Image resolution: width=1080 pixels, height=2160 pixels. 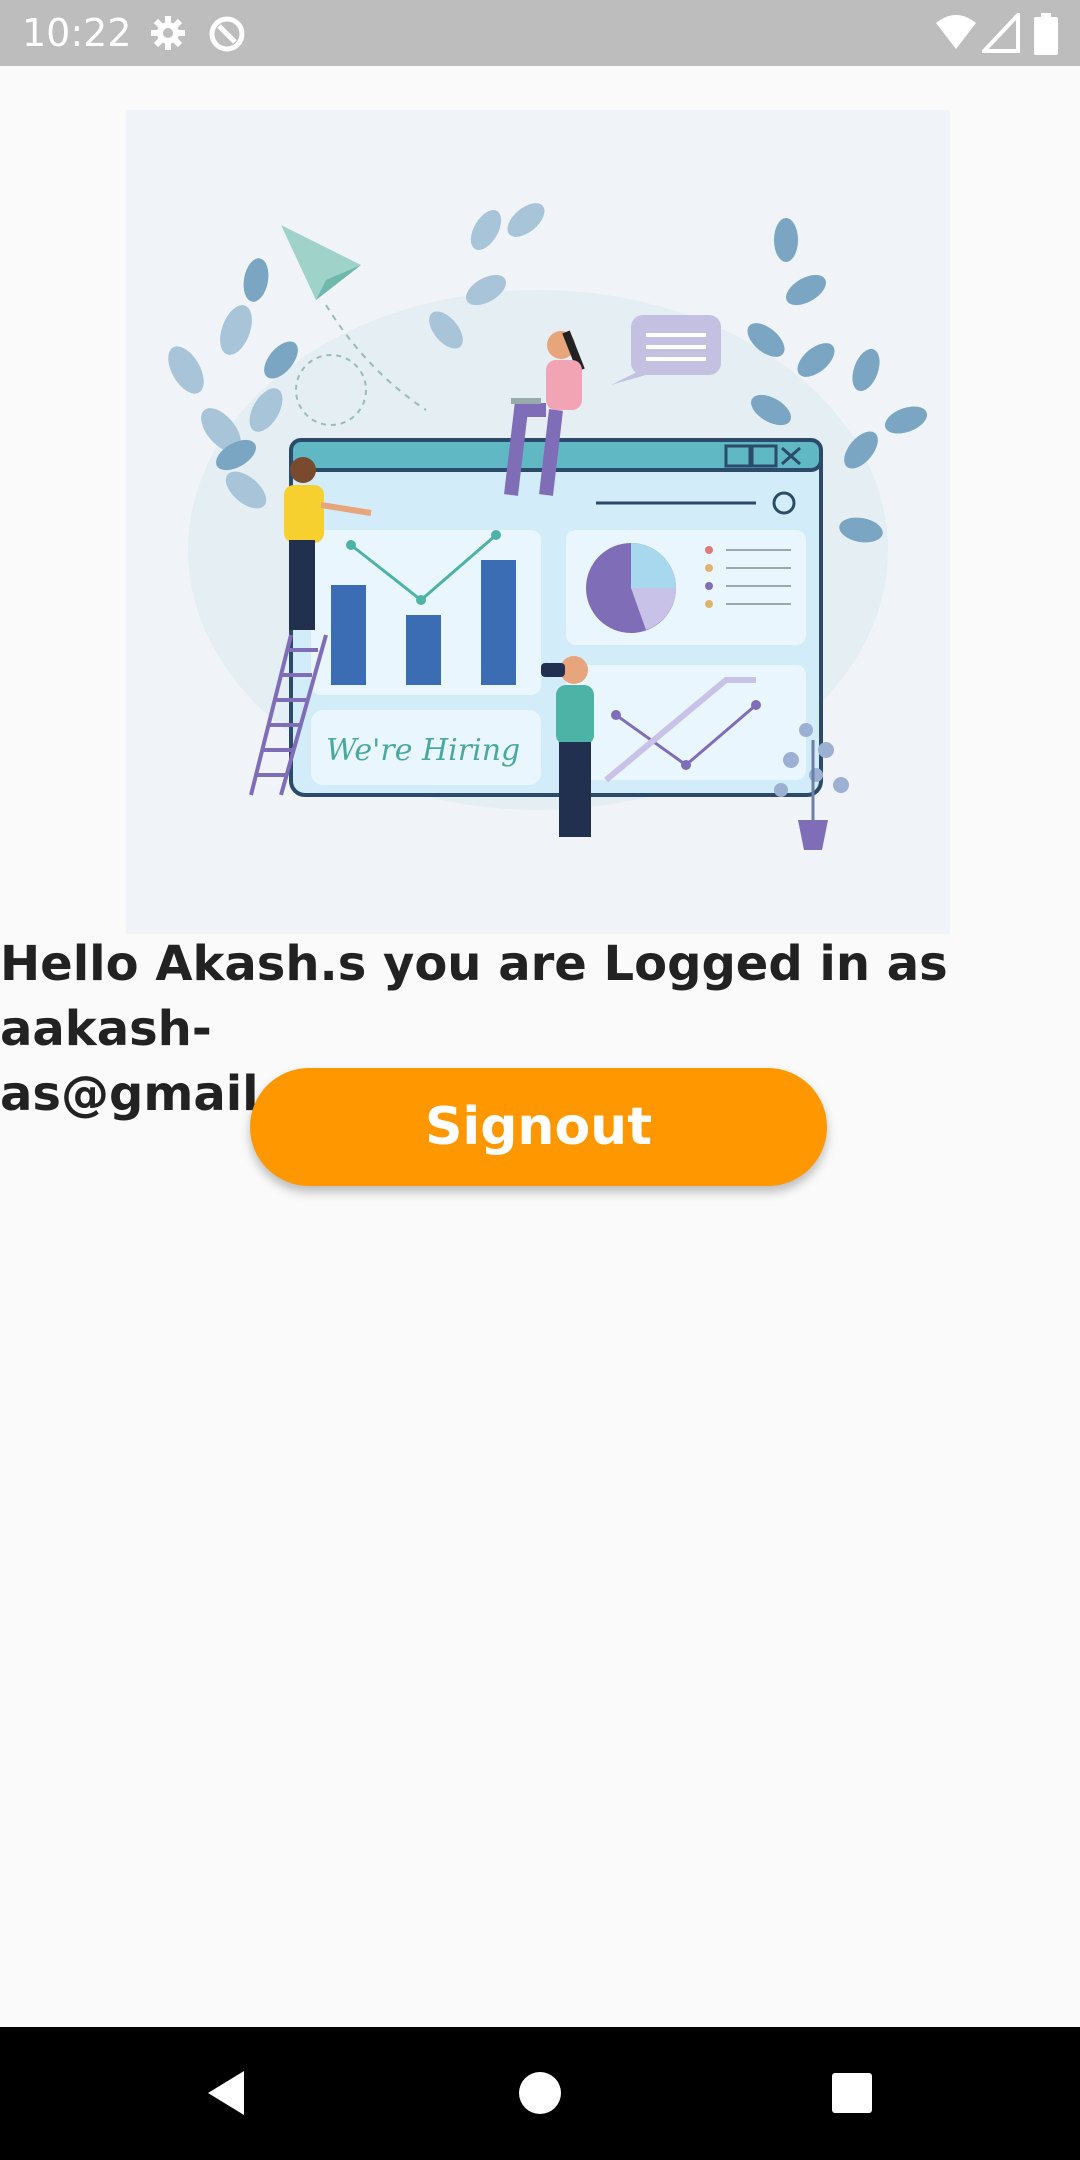 What do you see at coordinates (538, 1127) in the screenshot?
I see `signout-button: Signout` at bounding box center [538, 1127].